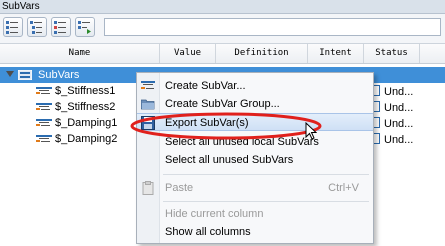 This screenshot has width=445, height=246. I want to click on menu-item-label: Select all unused local SubVars, so click(242, 142).